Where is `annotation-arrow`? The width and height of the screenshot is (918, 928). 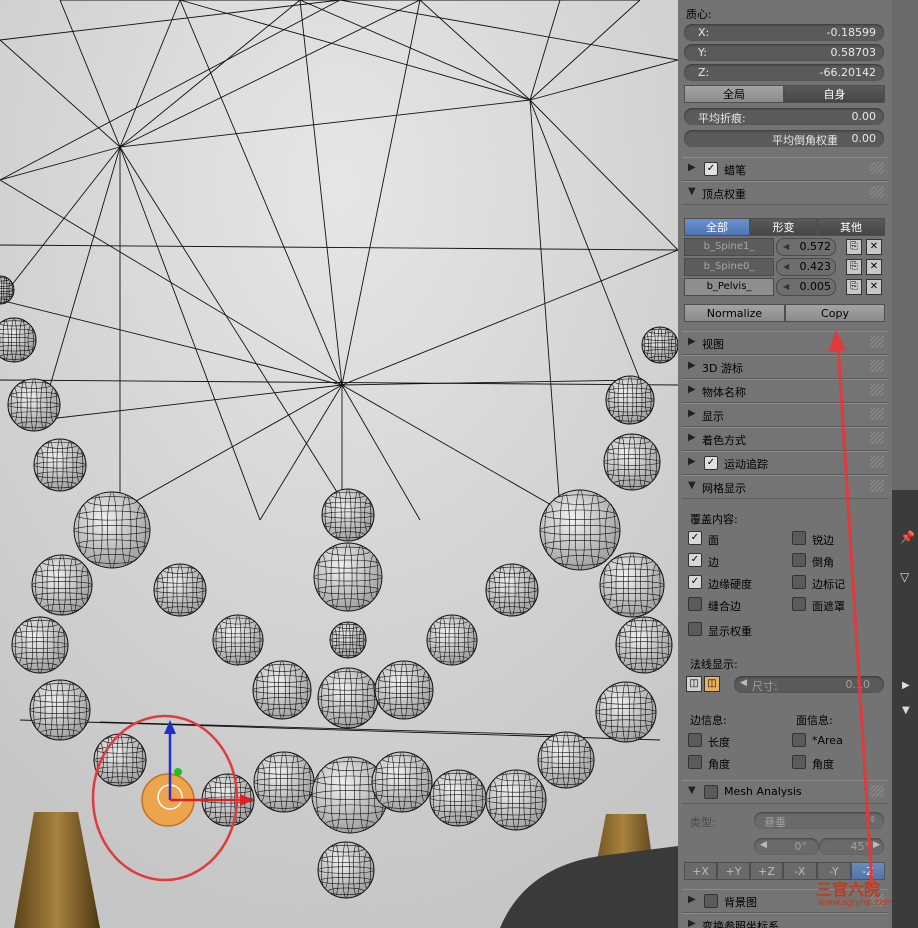 annotation-arrow is located at coordinates (851, 607).